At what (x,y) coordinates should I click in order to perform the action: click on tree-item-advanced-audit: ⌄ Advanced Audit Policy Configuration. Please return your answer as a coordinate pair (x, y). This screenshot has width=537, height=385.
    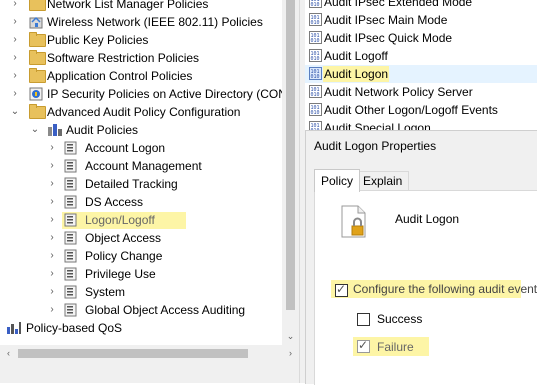
    Looking at the image, I should click on (141, 112).